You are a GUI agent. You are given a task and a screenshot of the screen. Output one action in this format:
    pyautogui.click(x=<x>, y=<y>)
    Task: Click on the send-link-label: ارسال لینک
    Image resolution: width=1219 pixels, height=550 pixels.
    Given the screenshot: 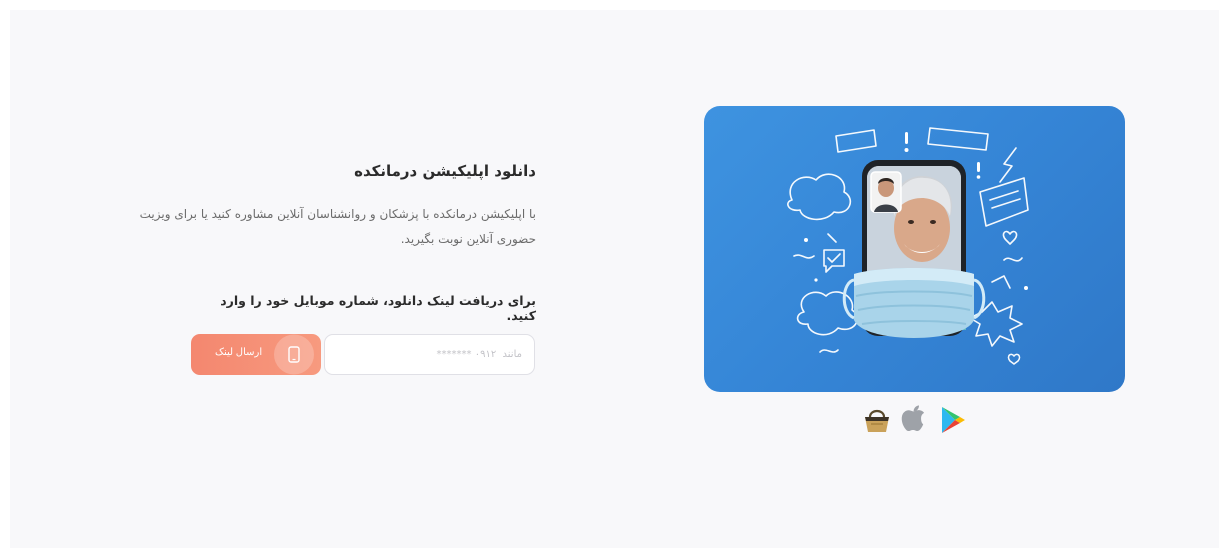 What is the action you would take?
    pyautogui.click(x=239, y=352)
    